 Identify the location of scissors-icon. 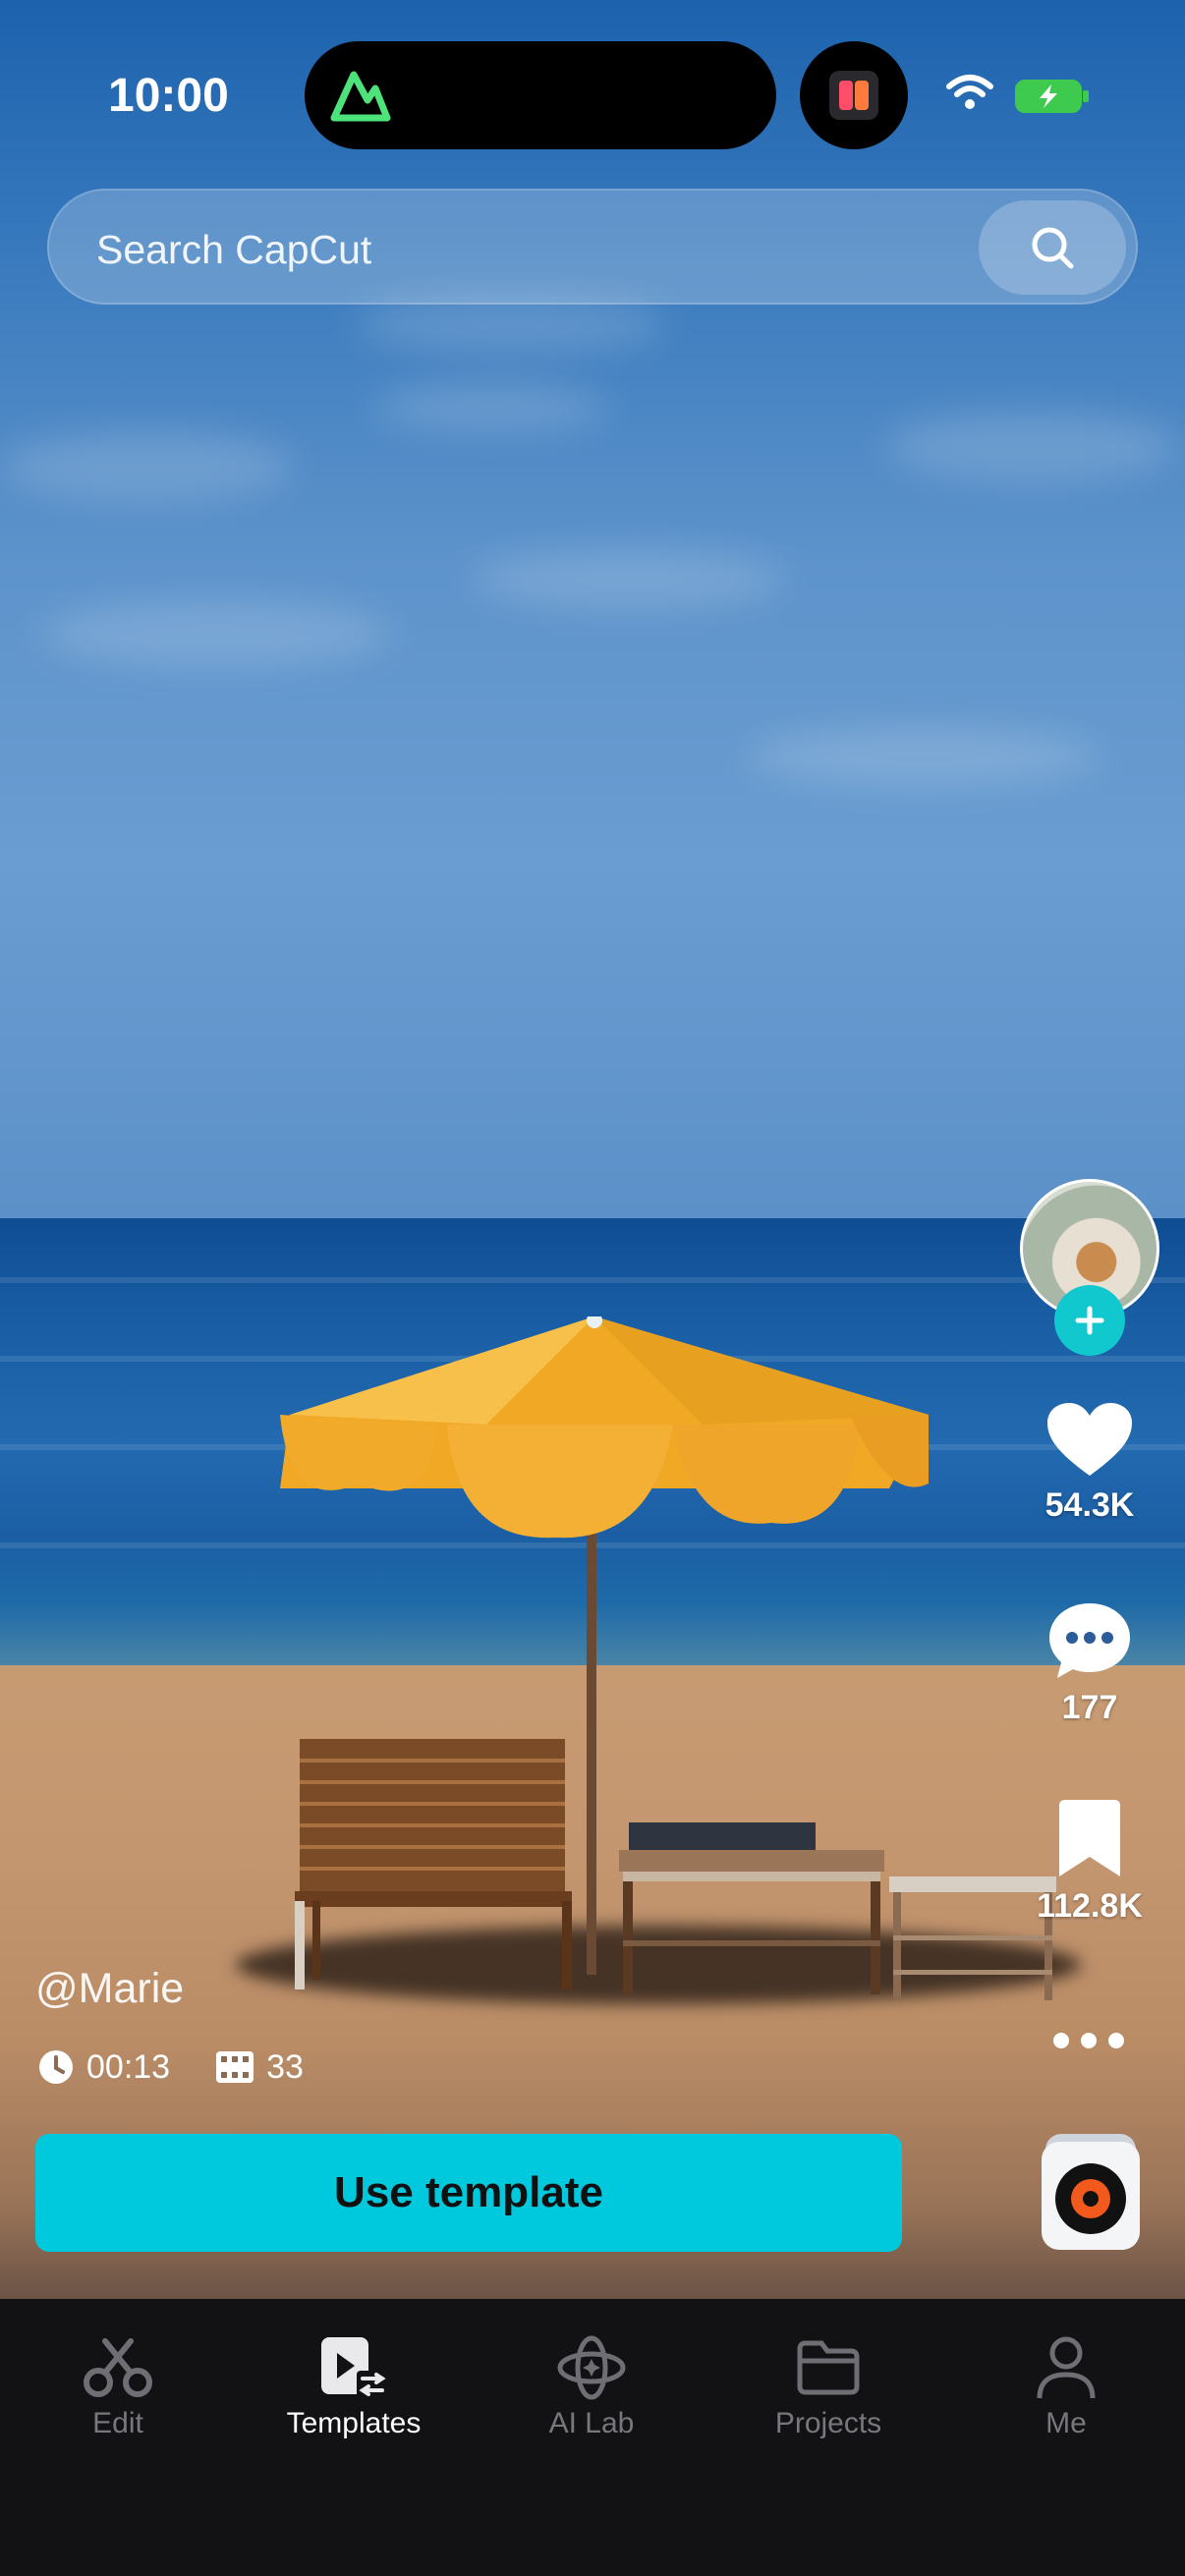
(118, 2367).